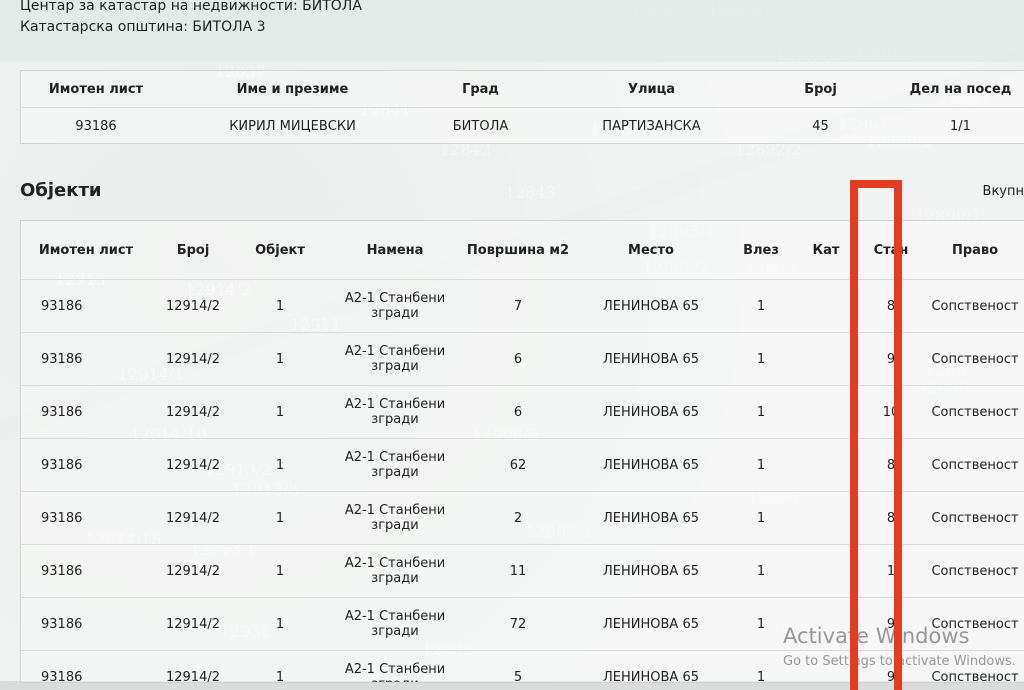 The width and height of the screenshot is (1024, 690). I want to click on objects-section-title: Објекти, so click(61, 190).